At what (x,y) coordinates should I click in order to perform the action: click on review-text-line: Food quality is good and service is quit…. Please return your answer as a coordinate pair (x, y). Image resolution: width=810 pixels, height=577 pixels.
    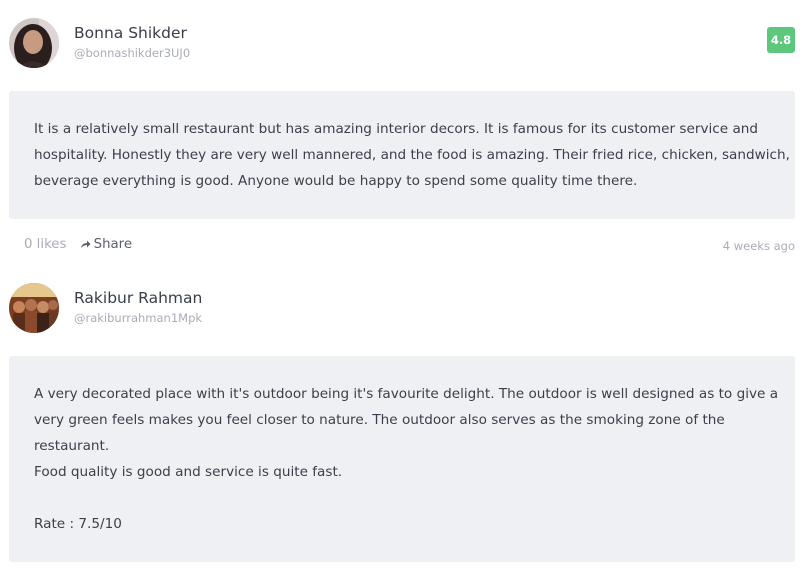
    Looking at the image, I should click on (188, 472).